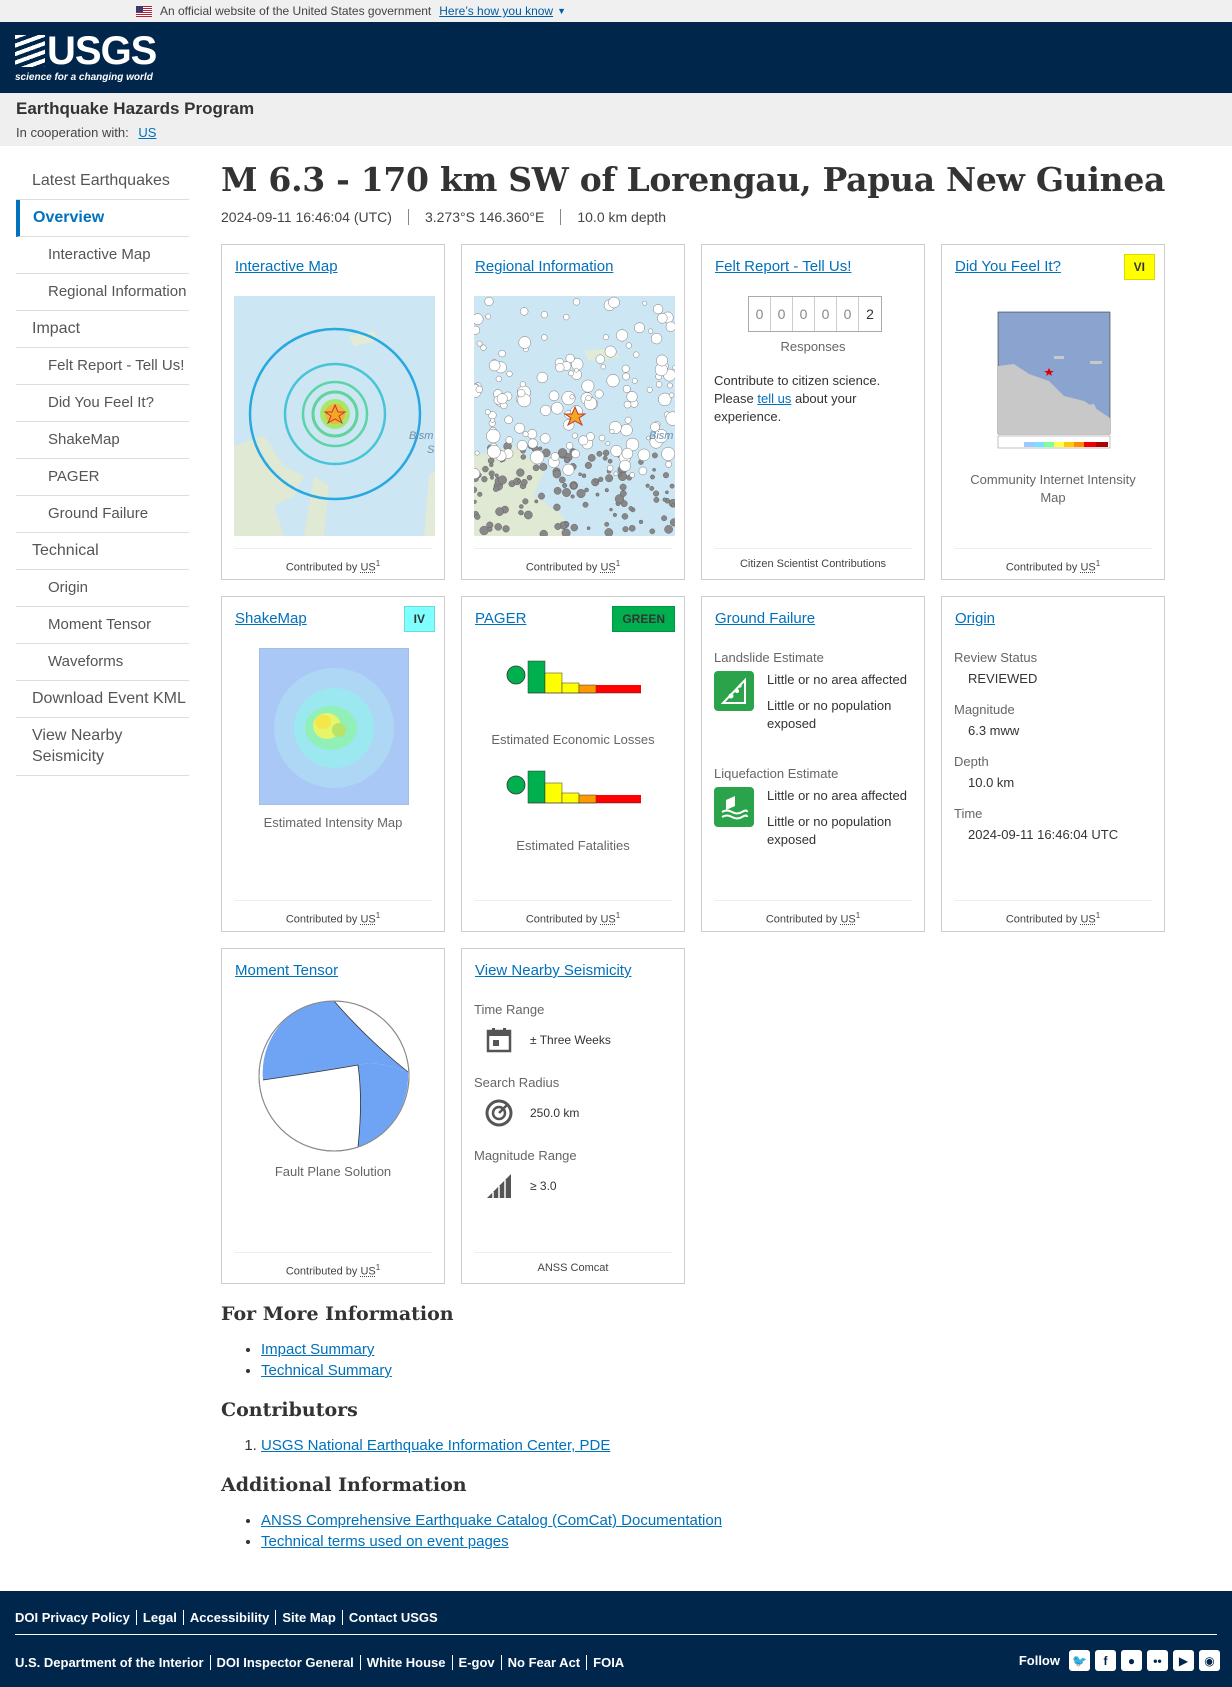 Image resolution: width=1232 pixels, height=1687 pixels. Describe the element at coordinates (102, 181) in the screenshot. I see `nav-latest-earthquakes: Latest Earthquakes` at that location.